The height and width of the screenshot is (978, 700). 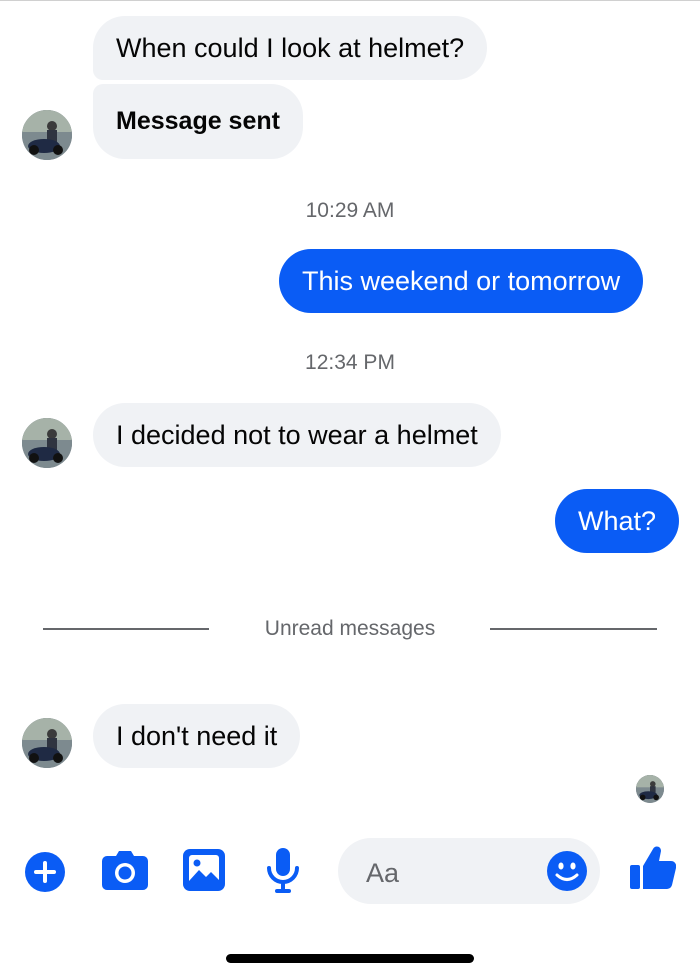 I want to click on message-text: What?, so click(x=617, y=520).